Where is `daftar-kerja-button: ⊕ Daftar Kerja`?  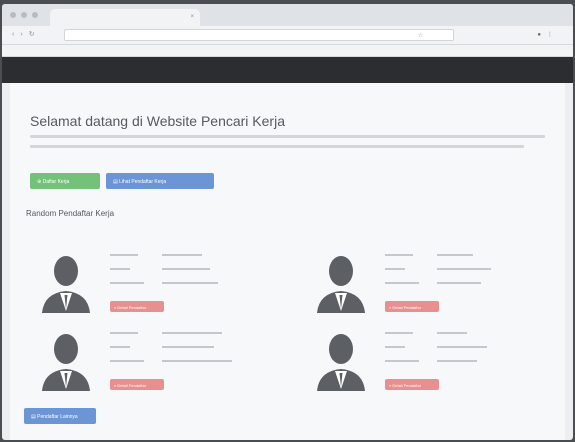
daftar-kerja-button: ⊕ Daftar Kerja is located at coordinates (65, 181).